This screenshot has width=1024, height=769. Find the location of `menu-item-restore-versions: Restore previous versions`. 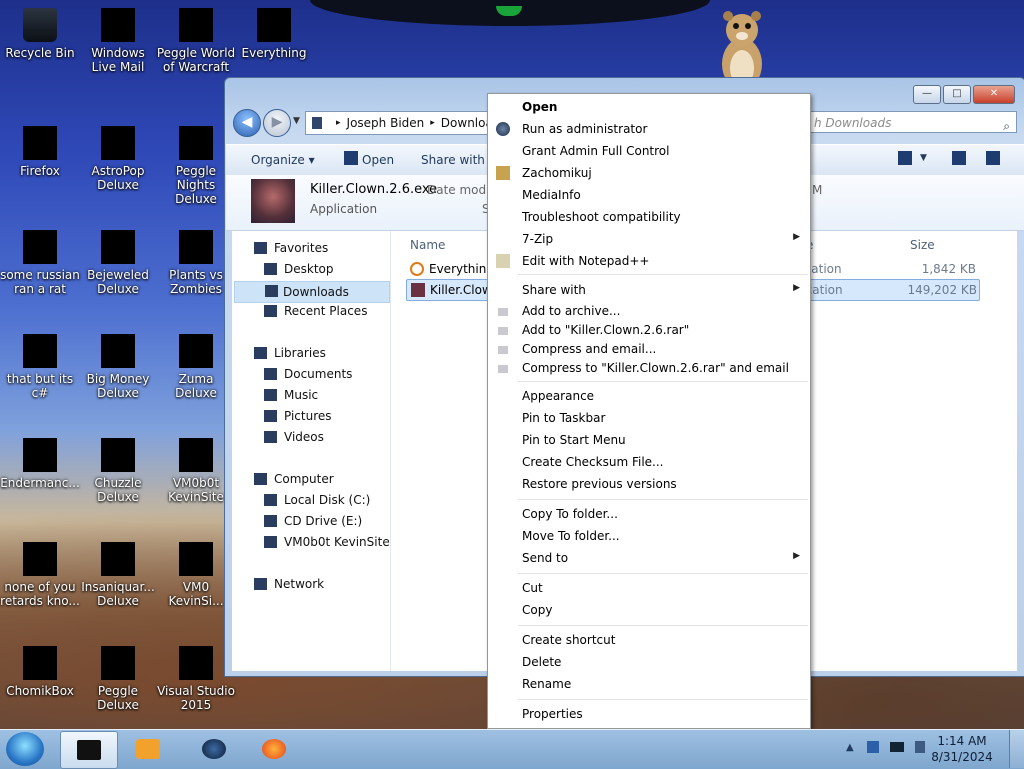

menu-item-restore-versions: Restore previous versions is located at coordinates (649, 484).